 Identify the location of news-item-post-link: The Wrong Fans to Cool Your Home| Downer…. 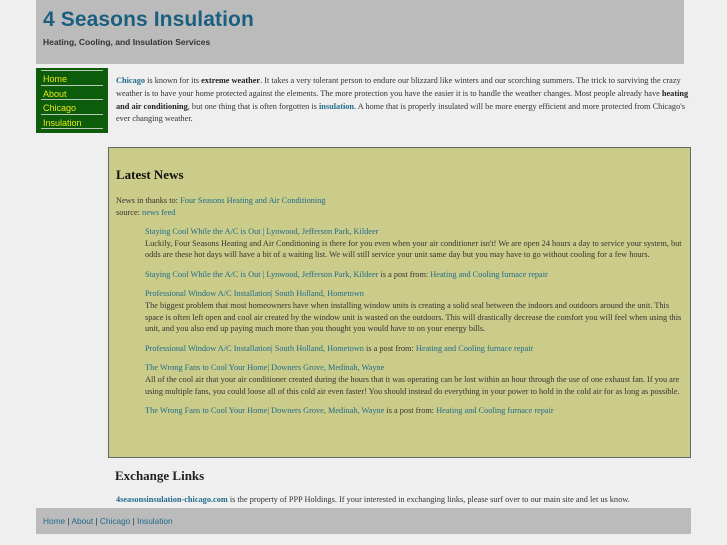
(264, 410).